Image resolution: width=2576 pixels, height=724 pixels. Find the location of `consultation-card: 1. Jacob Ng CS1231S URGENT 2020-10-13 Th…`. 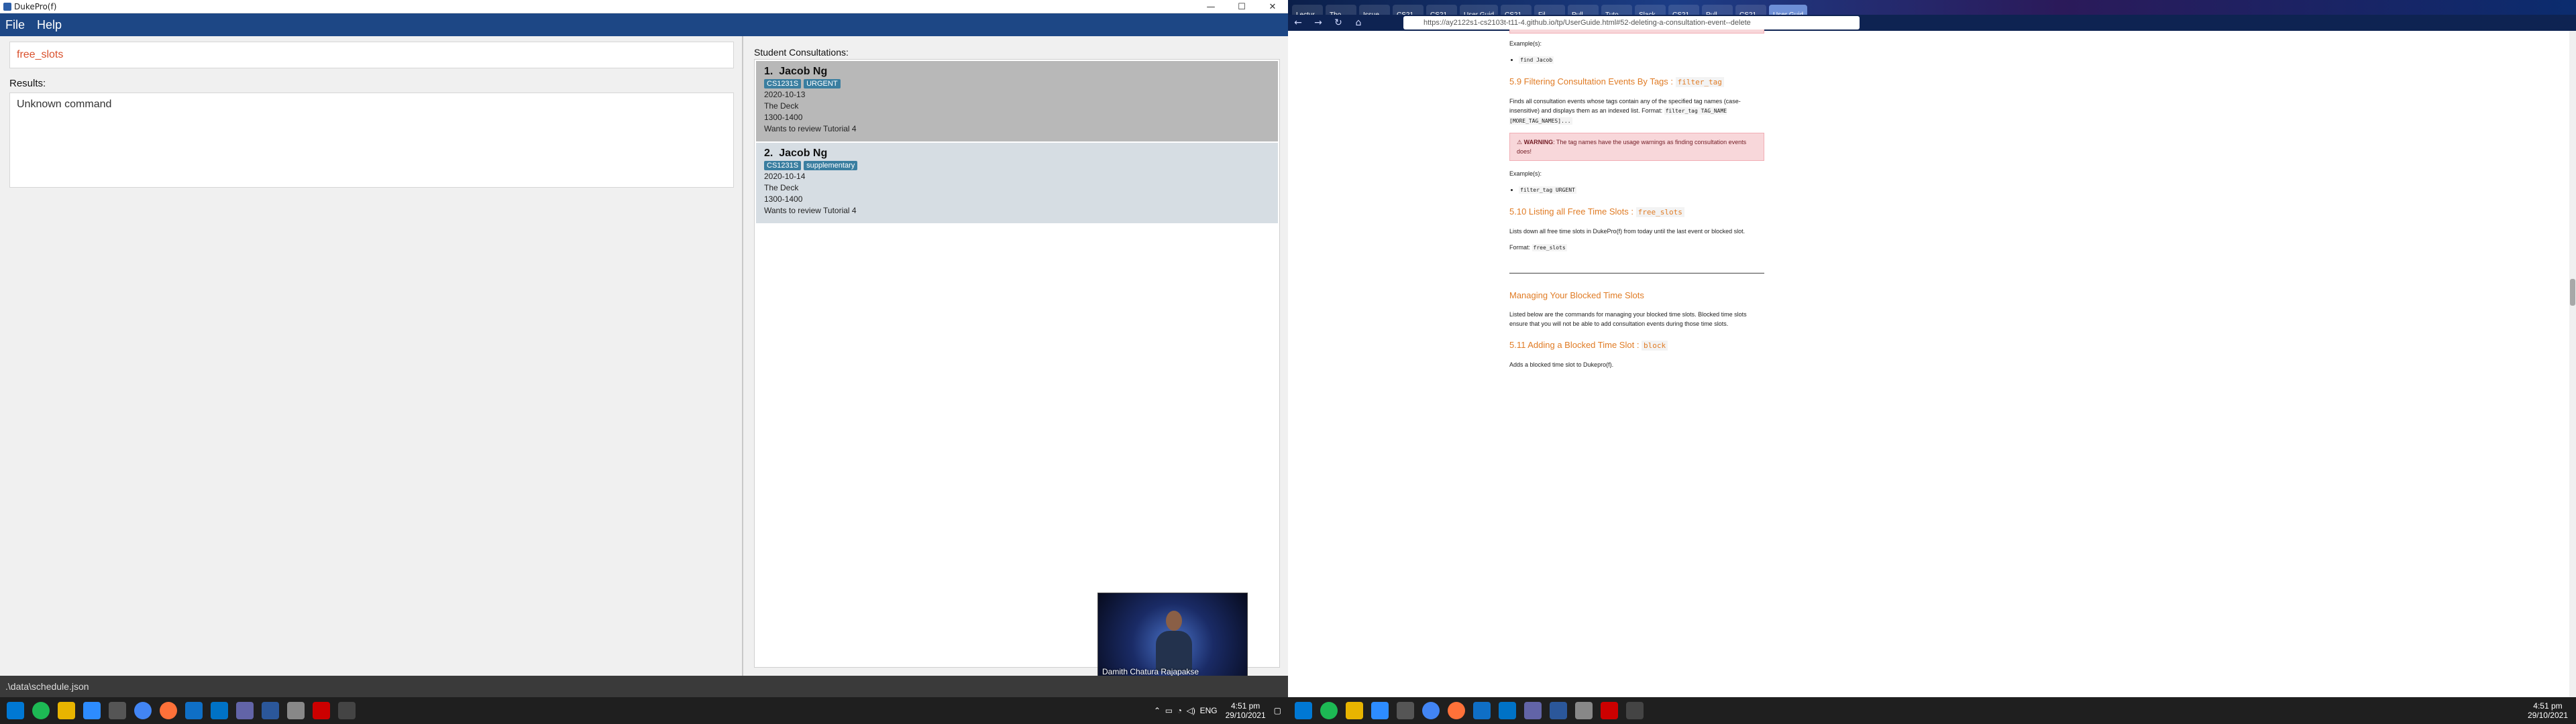

consultation-card: 1. Jacob Ng CS1231S URGENT 2020-10-13 Th… is located at coordinates (1017, 101).